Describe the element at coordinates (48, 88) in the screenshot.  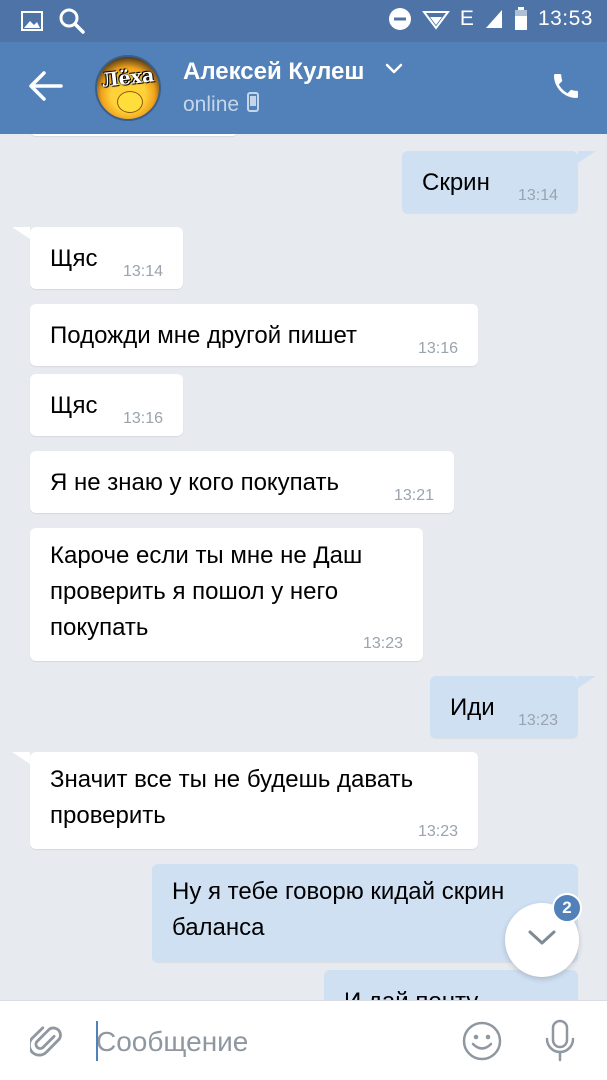
I see `back-arrow-icon` at that location.